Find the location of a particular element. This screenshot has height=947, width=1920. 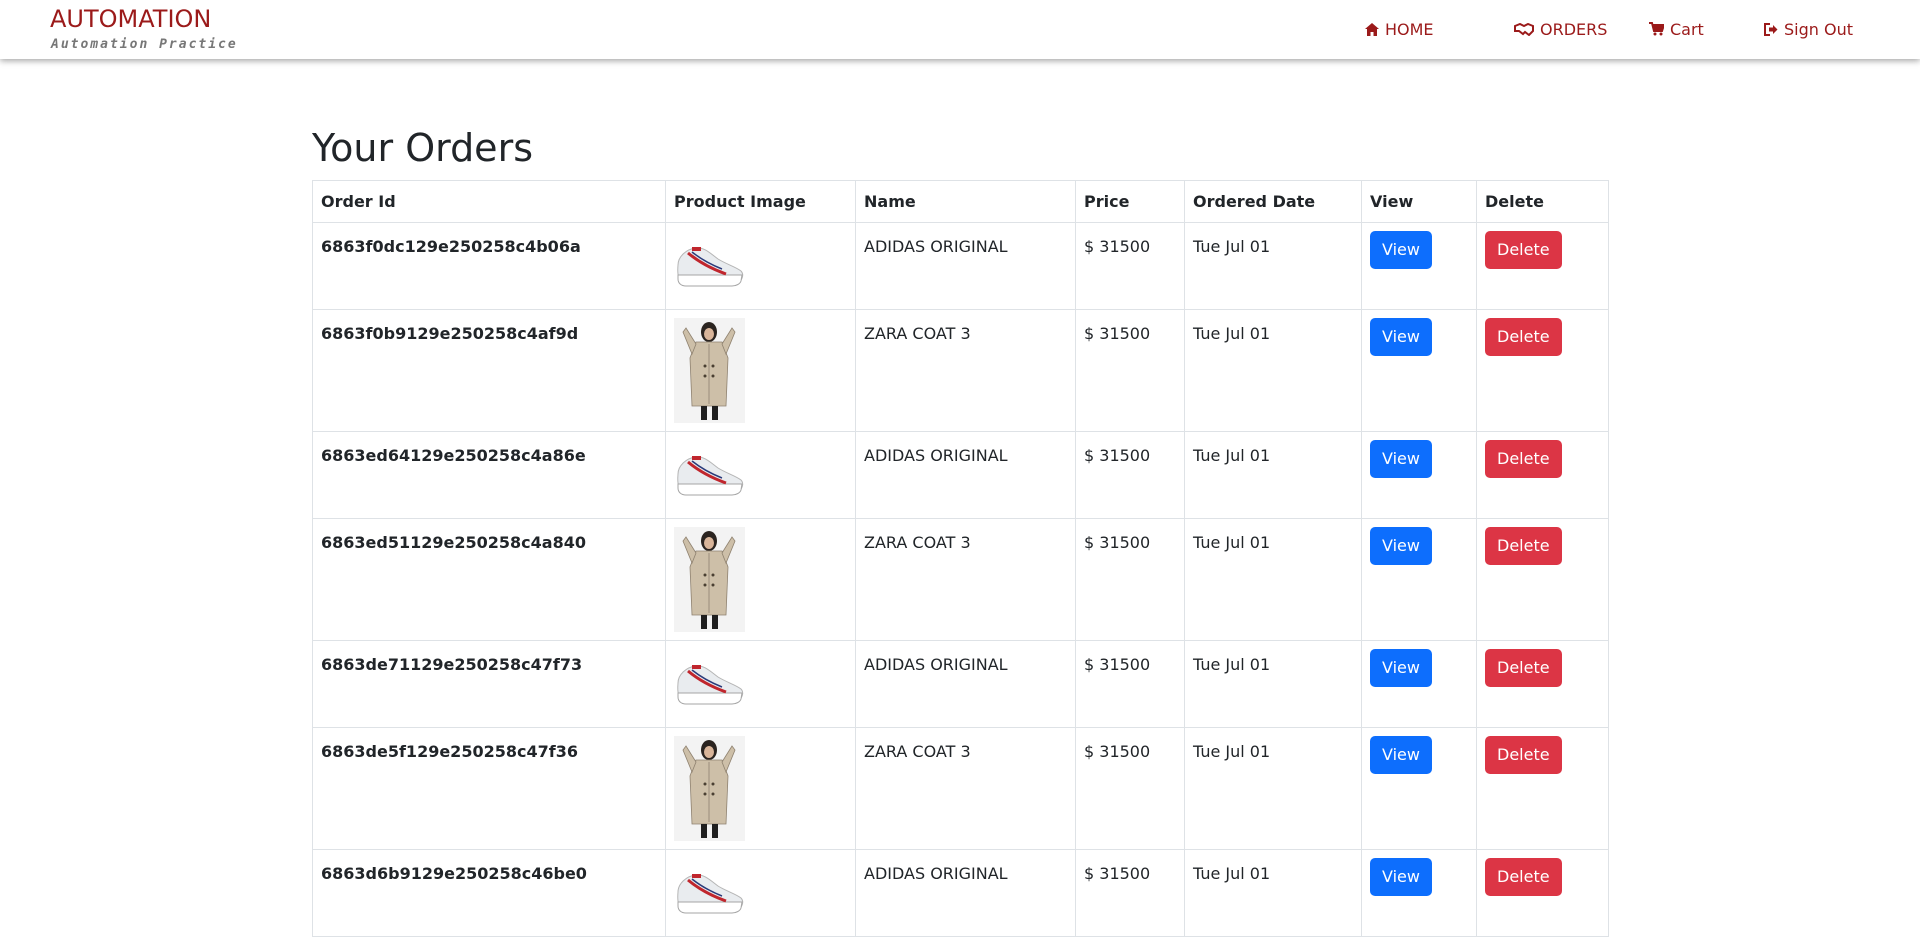

order-id-cell: 6863ed51129e250258c4a840 is located at coordinates (489, 579).